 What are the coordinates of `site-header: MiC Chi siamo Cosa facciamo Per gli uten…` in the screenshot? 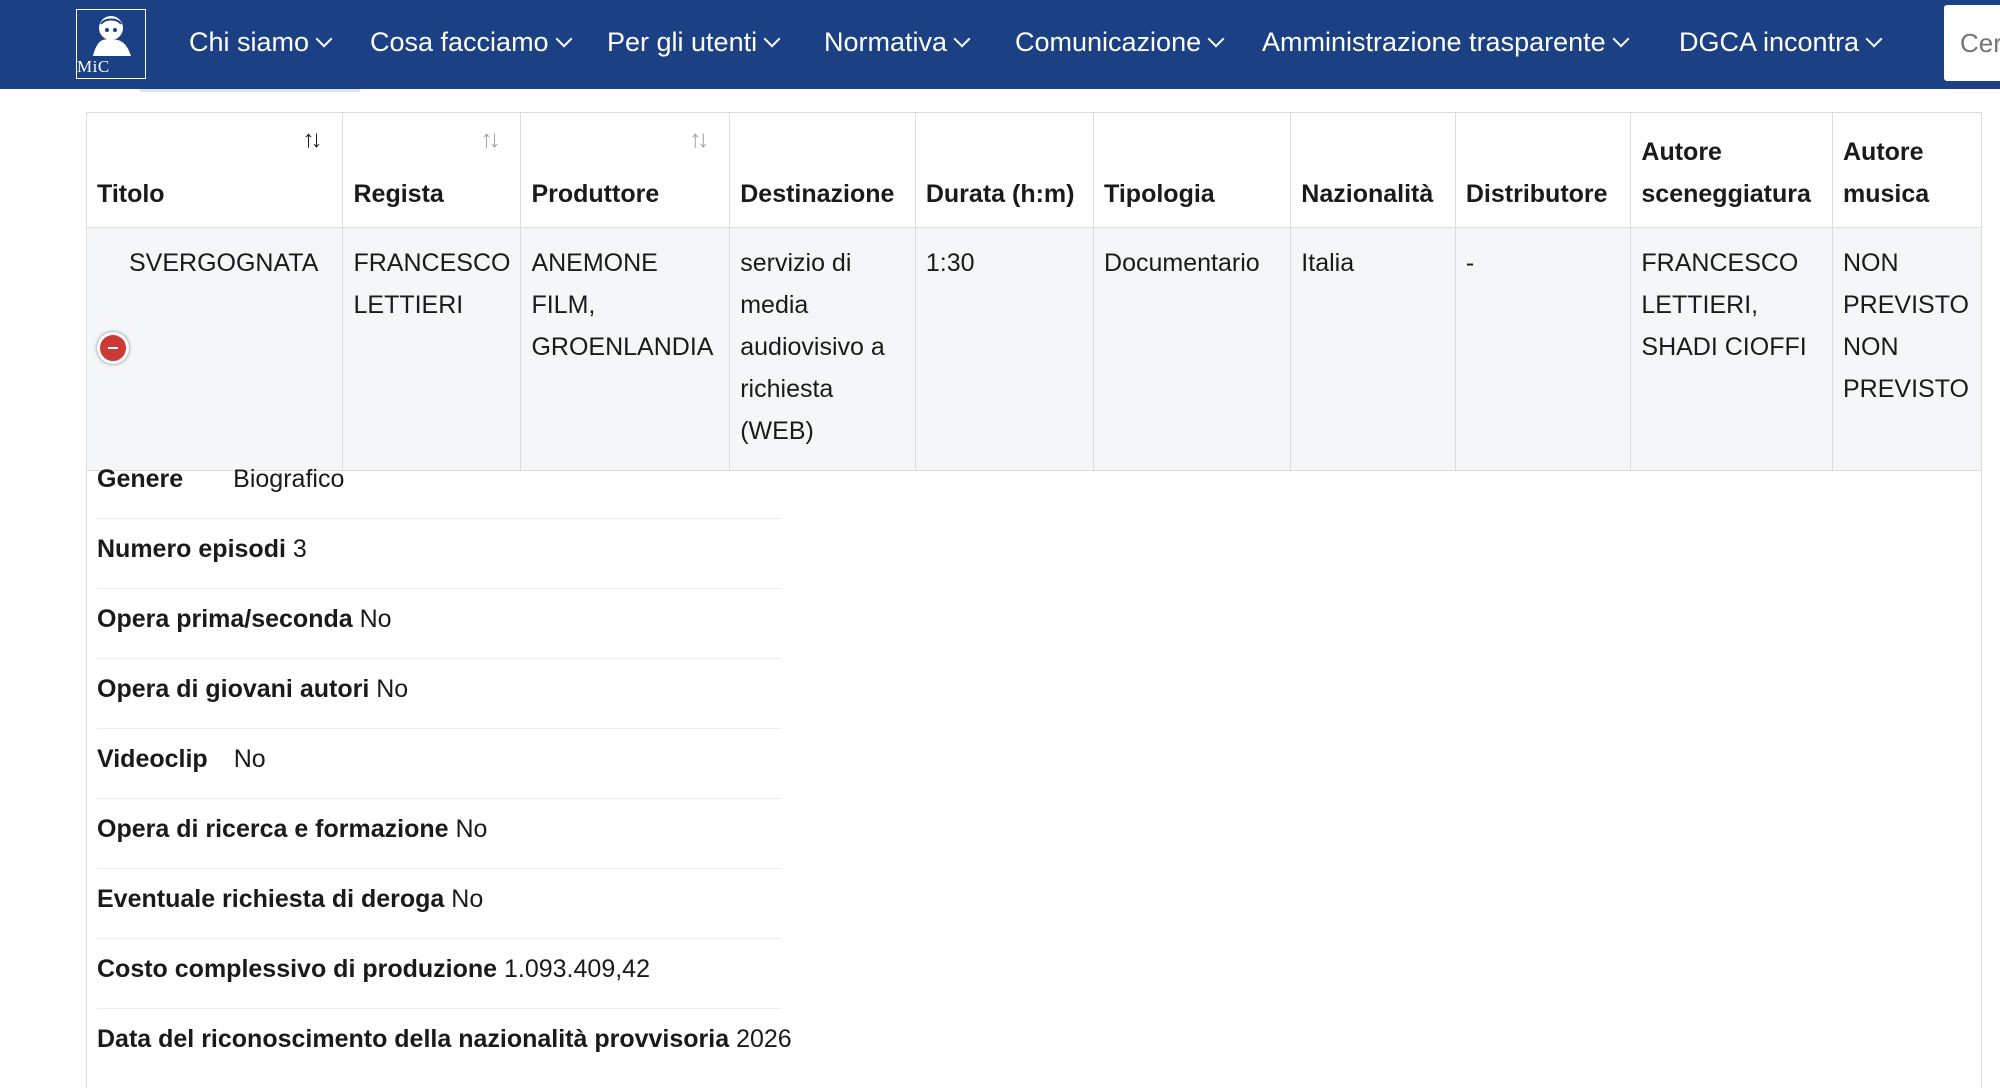 It's located at (1000, 44).